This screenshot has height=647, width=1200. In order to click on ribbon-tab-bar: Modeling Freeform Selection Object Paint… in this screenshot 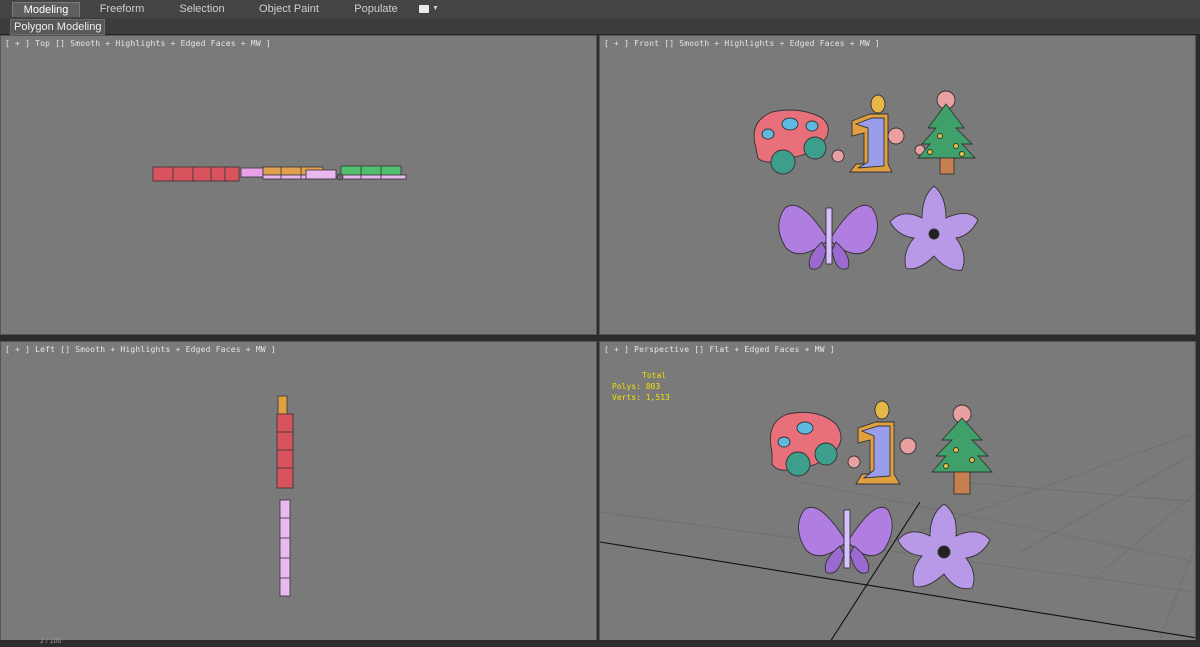, I will do `click(600, 9)`.